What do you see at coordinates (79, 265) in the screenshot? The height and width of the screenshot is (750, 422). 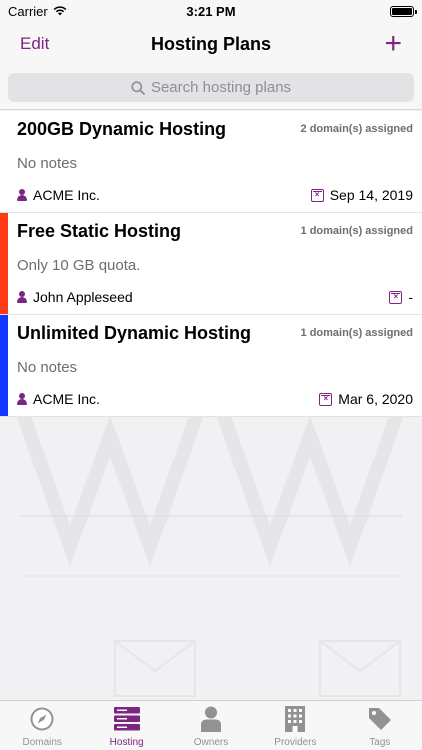 I see `plan-notes: Only 10 GB quota.` at bounding box center [79, 265].